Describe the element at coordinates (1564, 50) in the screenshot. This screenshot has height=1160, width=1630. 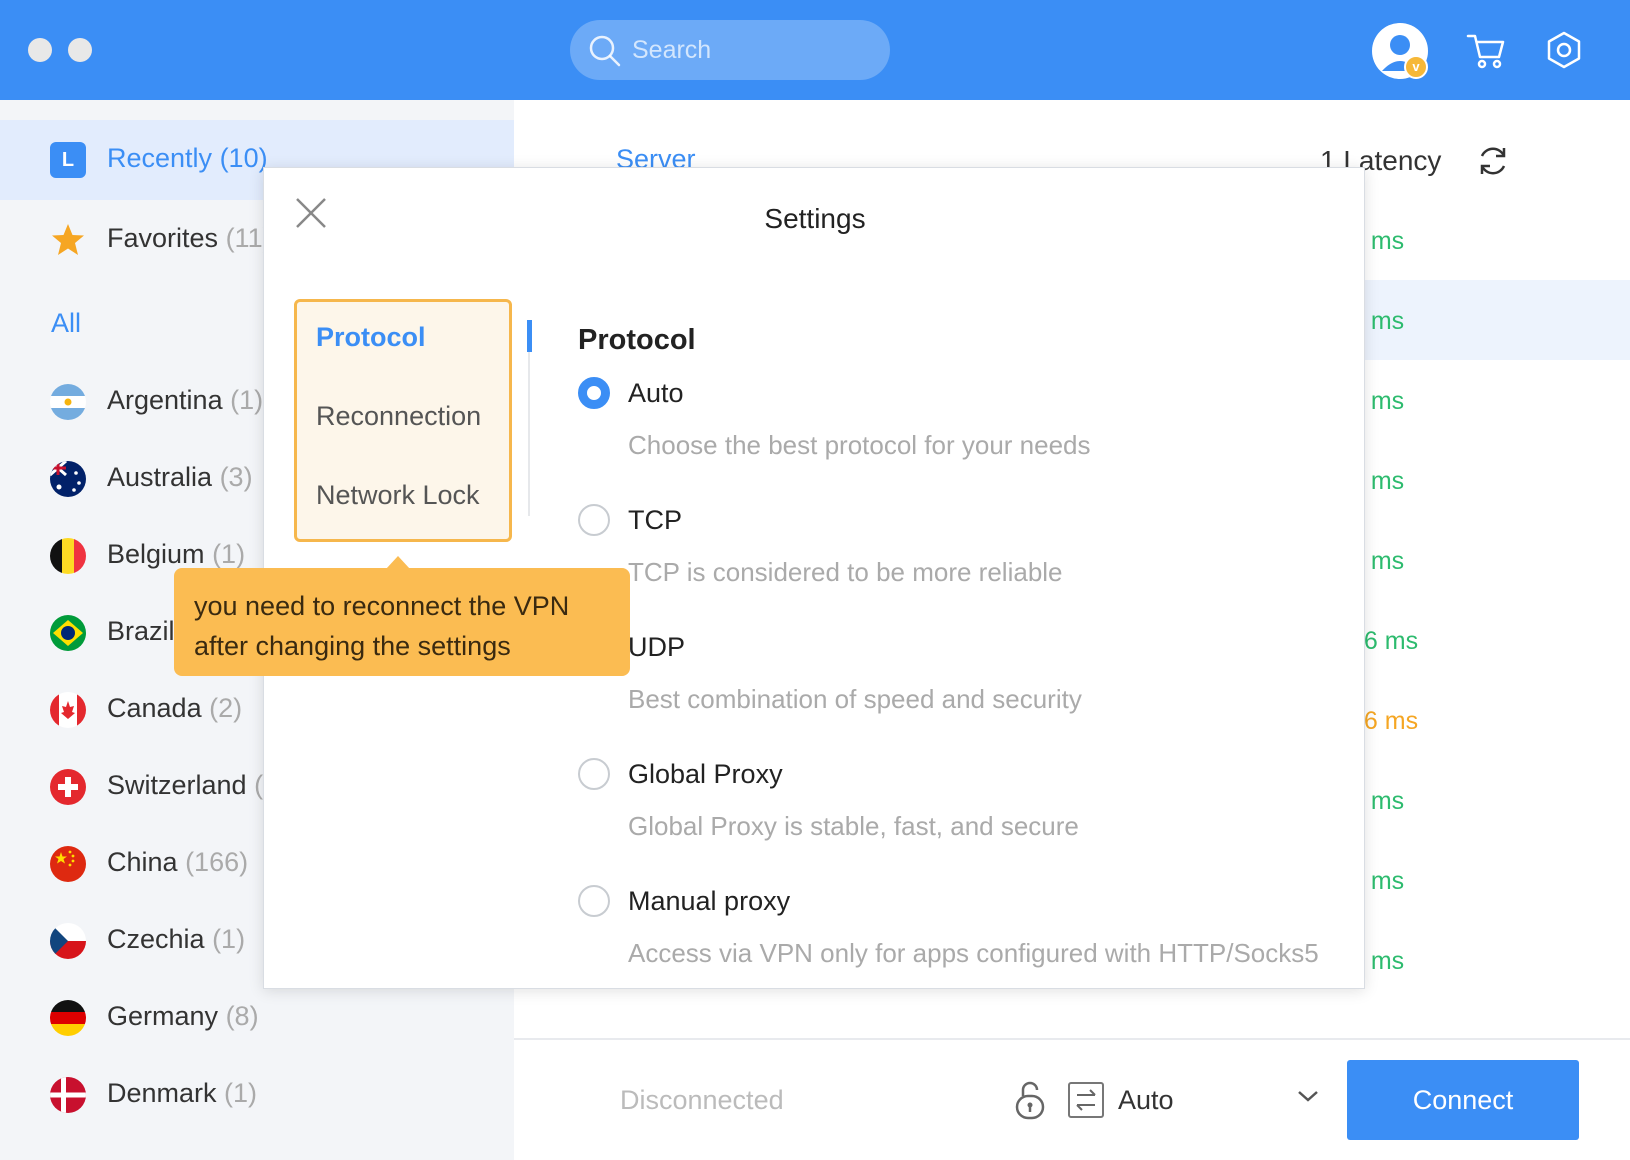
I see `gear-icon` at that location.